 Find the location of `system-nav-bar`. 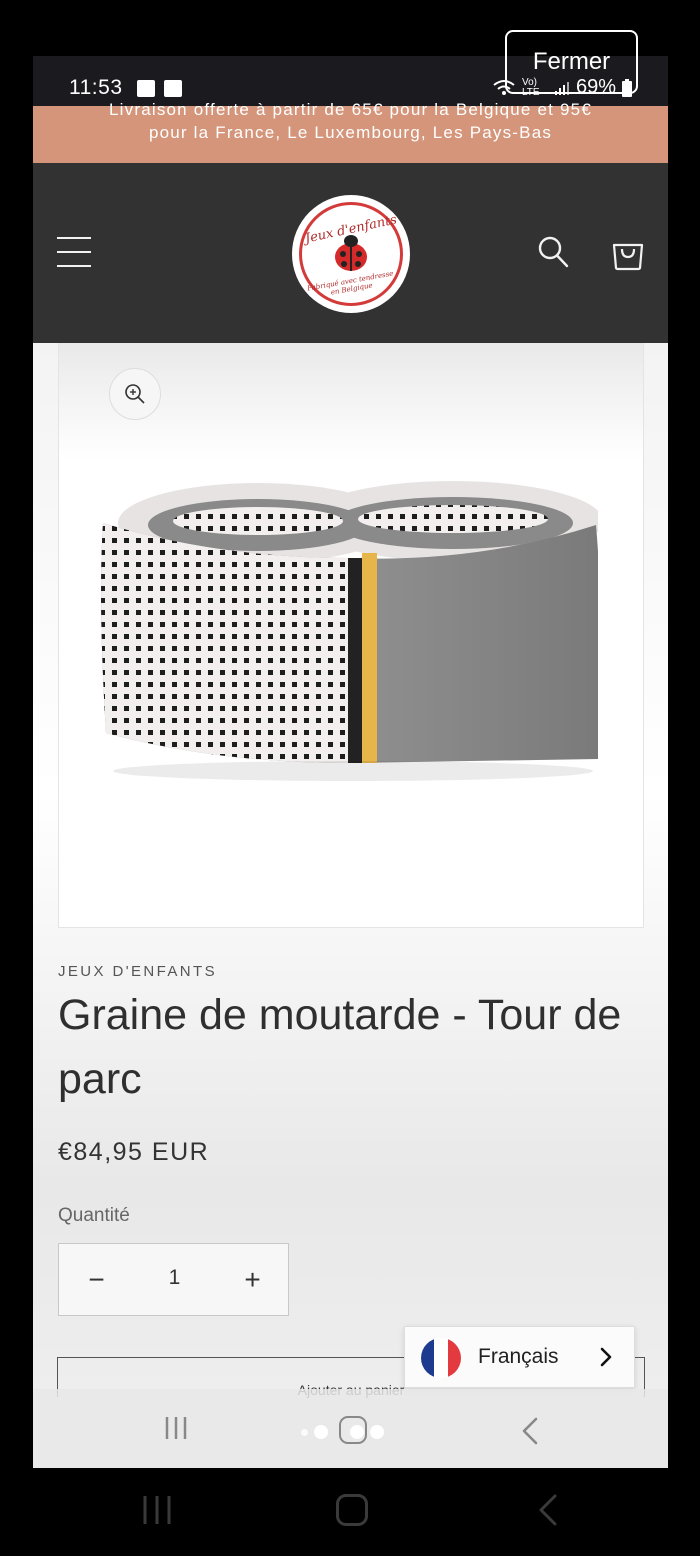

system-nav-bar is located at coordinates (350, 1512).